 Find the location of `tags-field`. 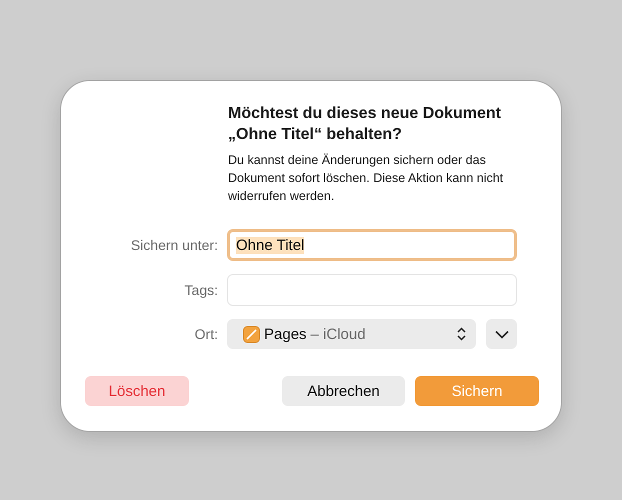

tags-field is located at coordinates (372, 290).